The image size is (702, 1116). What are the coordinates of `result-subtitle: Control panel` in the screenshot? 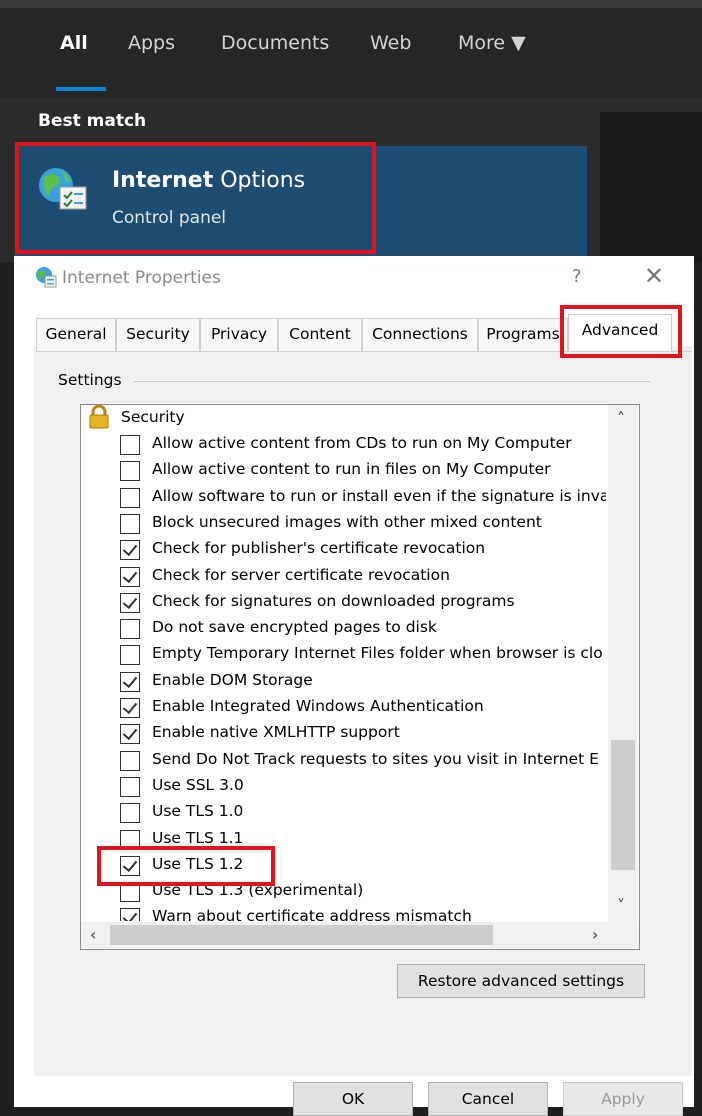 It's located at (169, 218).